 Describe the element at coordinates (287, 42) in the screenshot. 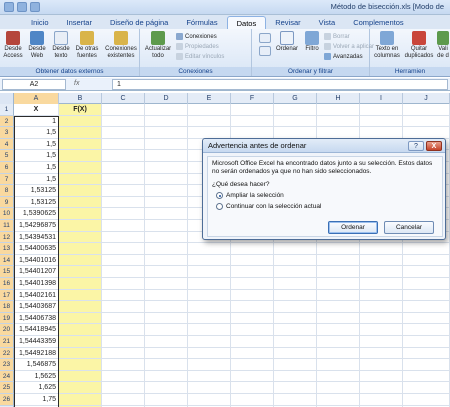

I see `sort-button: Ordenar` at that location.